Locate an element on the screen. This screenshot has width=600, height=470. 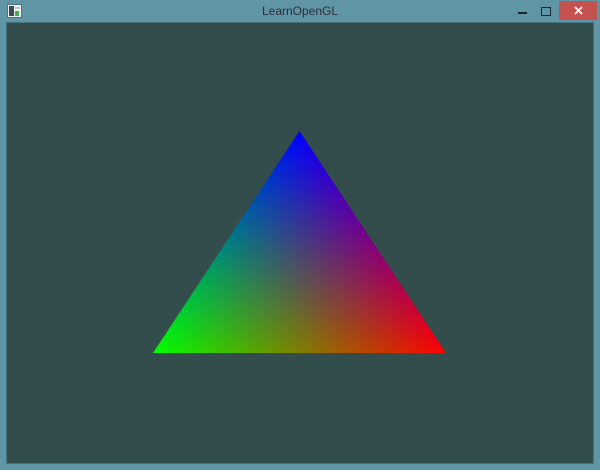
close-button is located at coordinates (578, 10).